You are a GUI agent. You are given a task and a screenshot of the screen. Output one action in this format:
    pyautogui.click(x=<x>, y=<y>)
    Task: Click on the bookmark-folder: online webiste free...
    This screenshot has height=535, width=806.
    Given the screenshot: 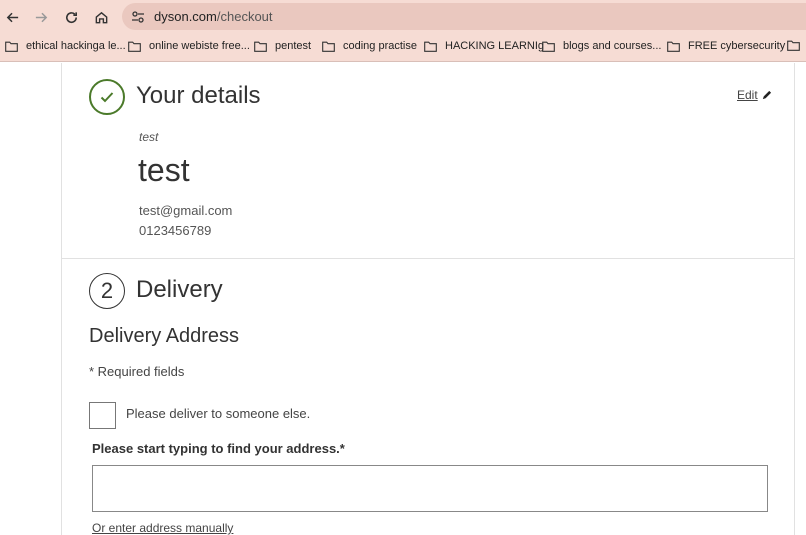 What is the action you would take?
    pyautogui.click(x=189, y=46)
    